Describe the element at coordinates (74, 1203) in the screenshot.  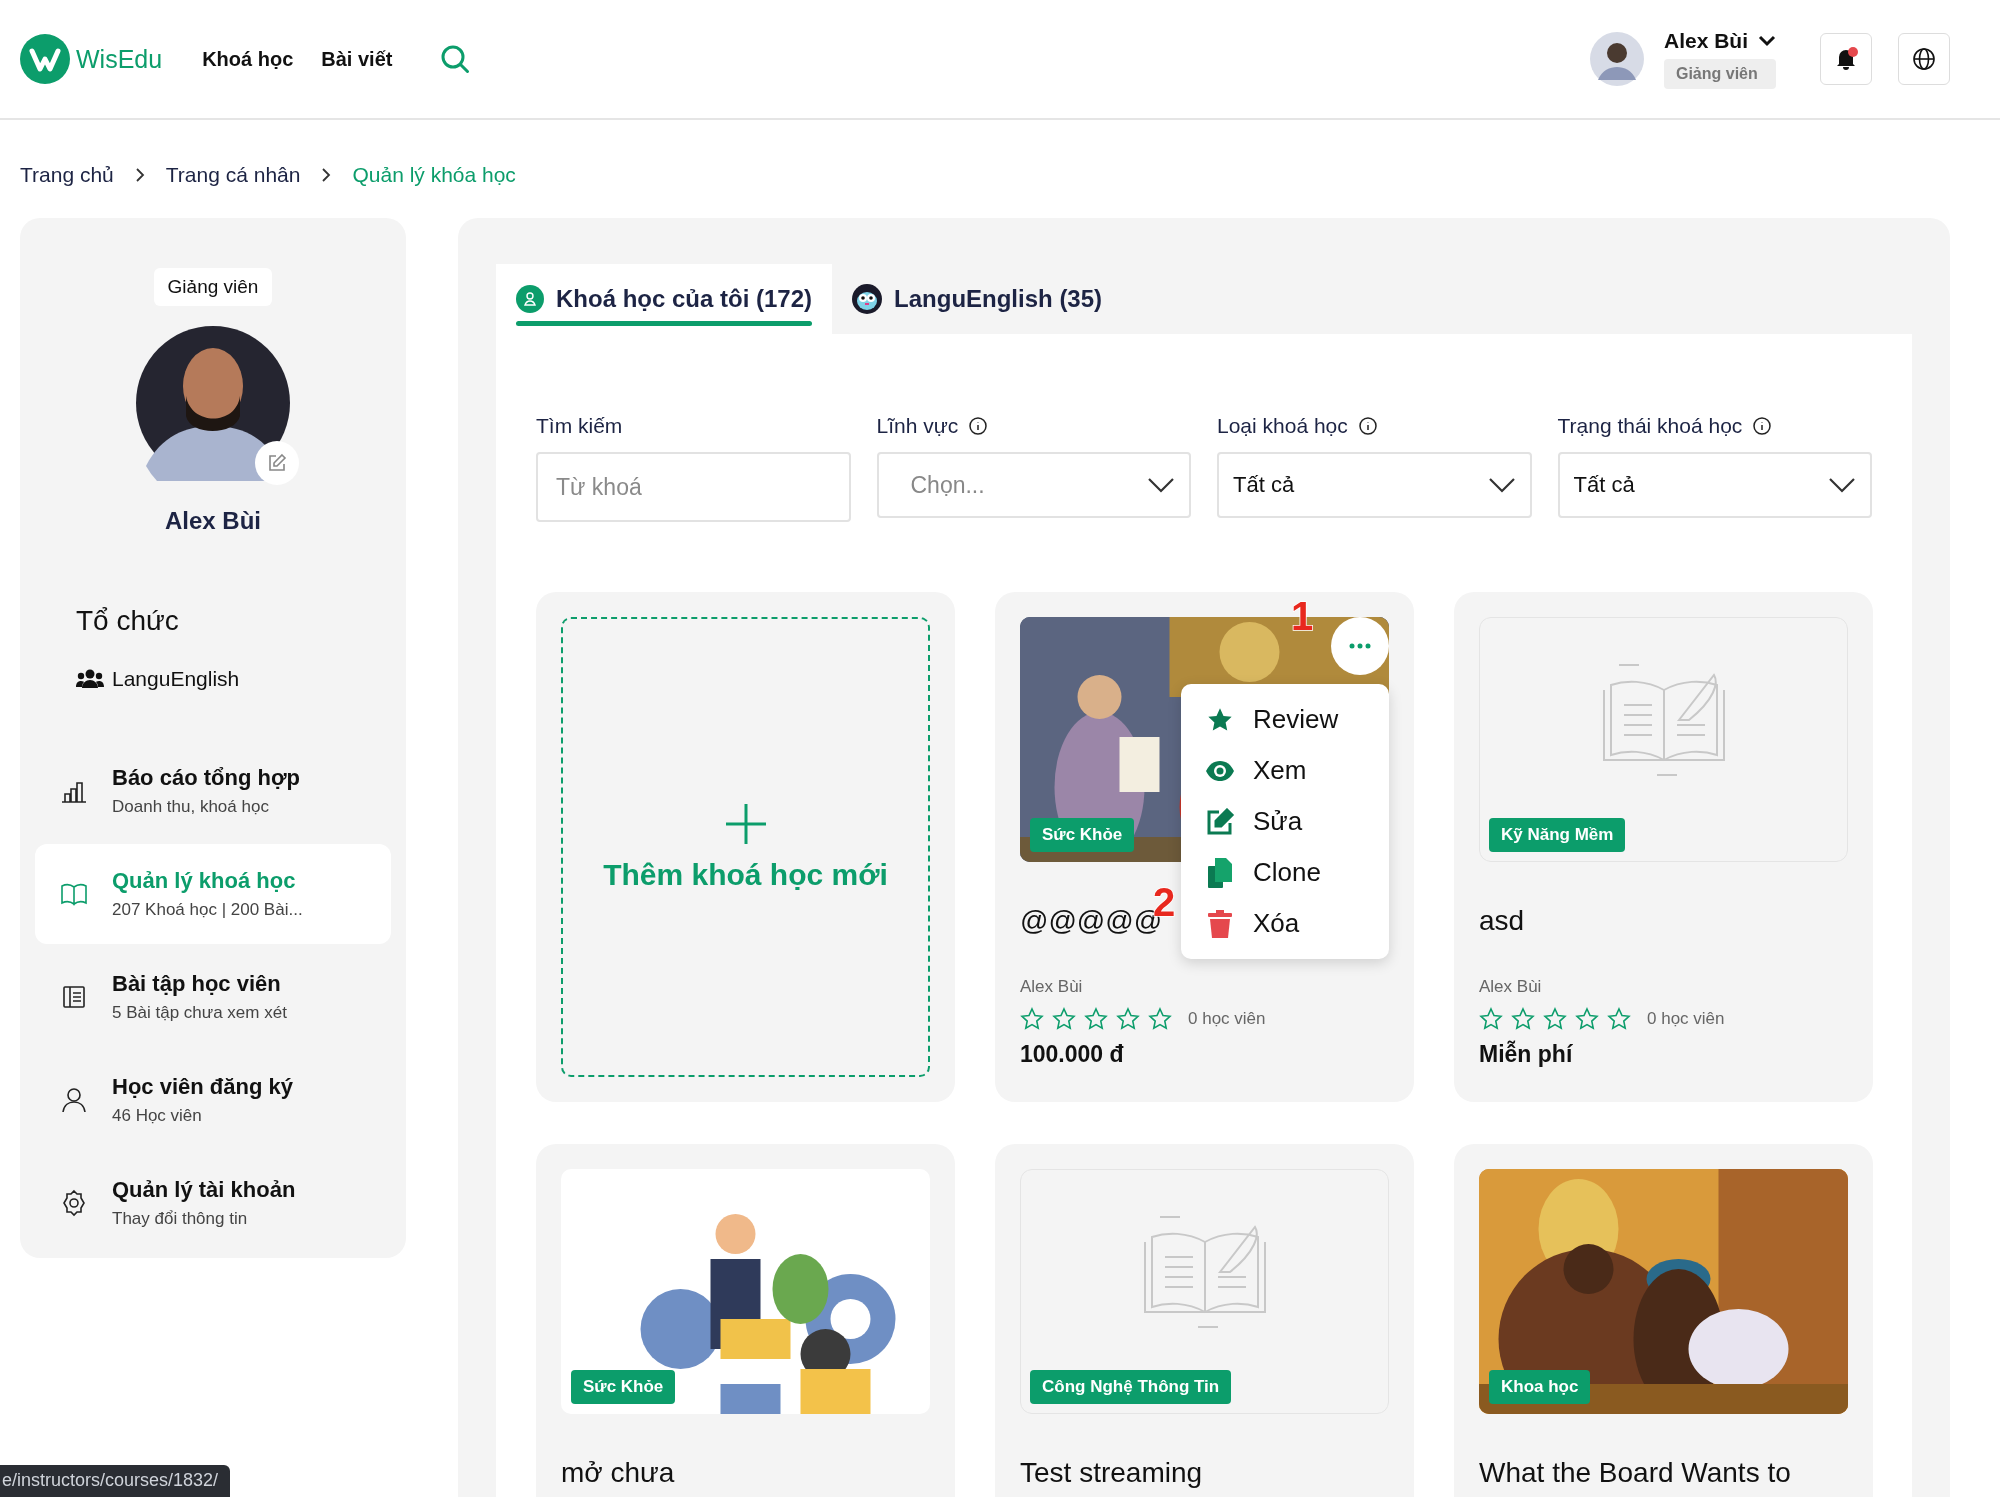
I see `gear-icon` at that location.